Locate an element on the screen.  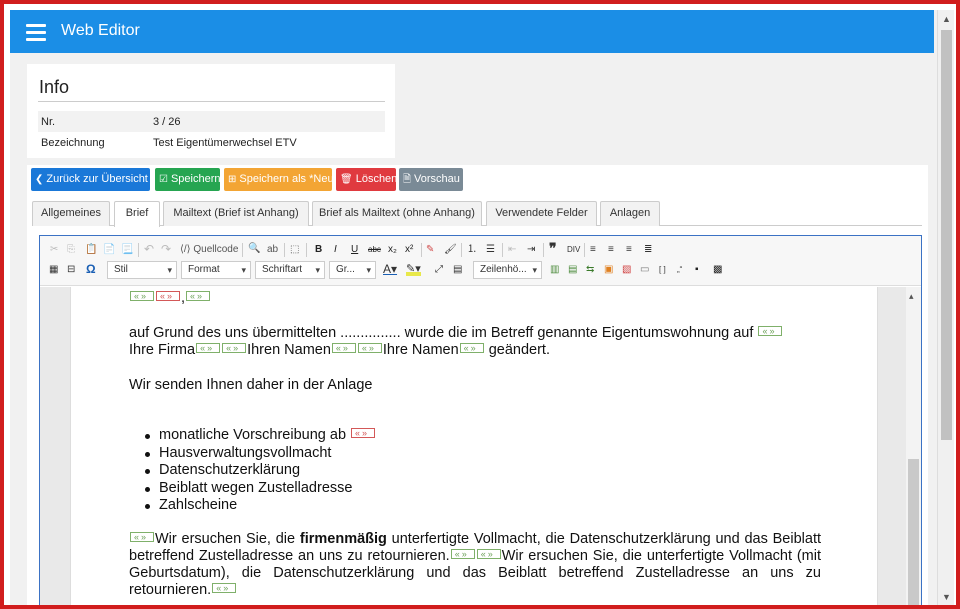
quote-marks-icon: „“ is located at coordinates (679, 270).